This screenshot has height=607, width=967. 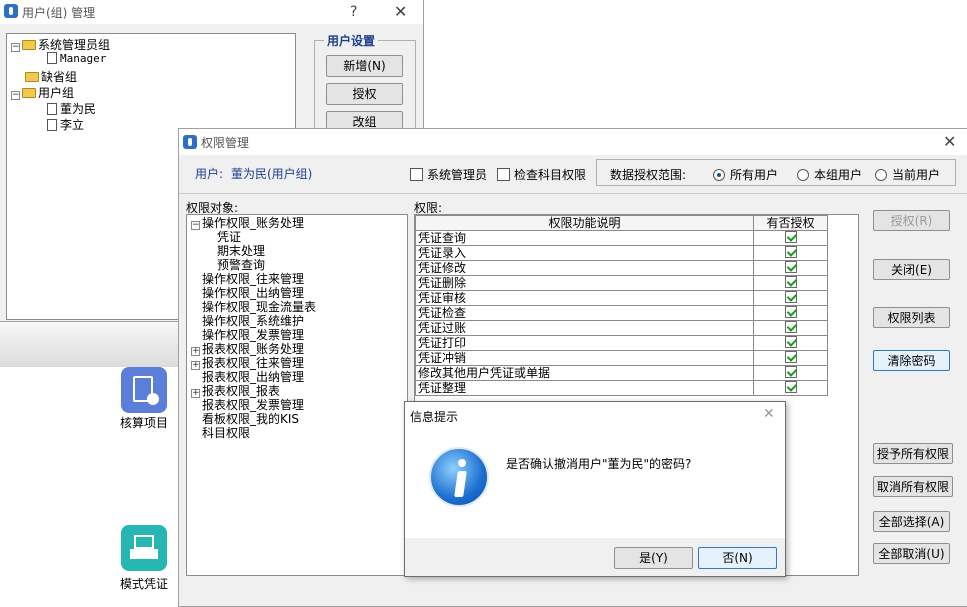 What do you see at coordinates (459, 477) in the screenshot?
I see `info-icon` at bounding box center [459, 477].